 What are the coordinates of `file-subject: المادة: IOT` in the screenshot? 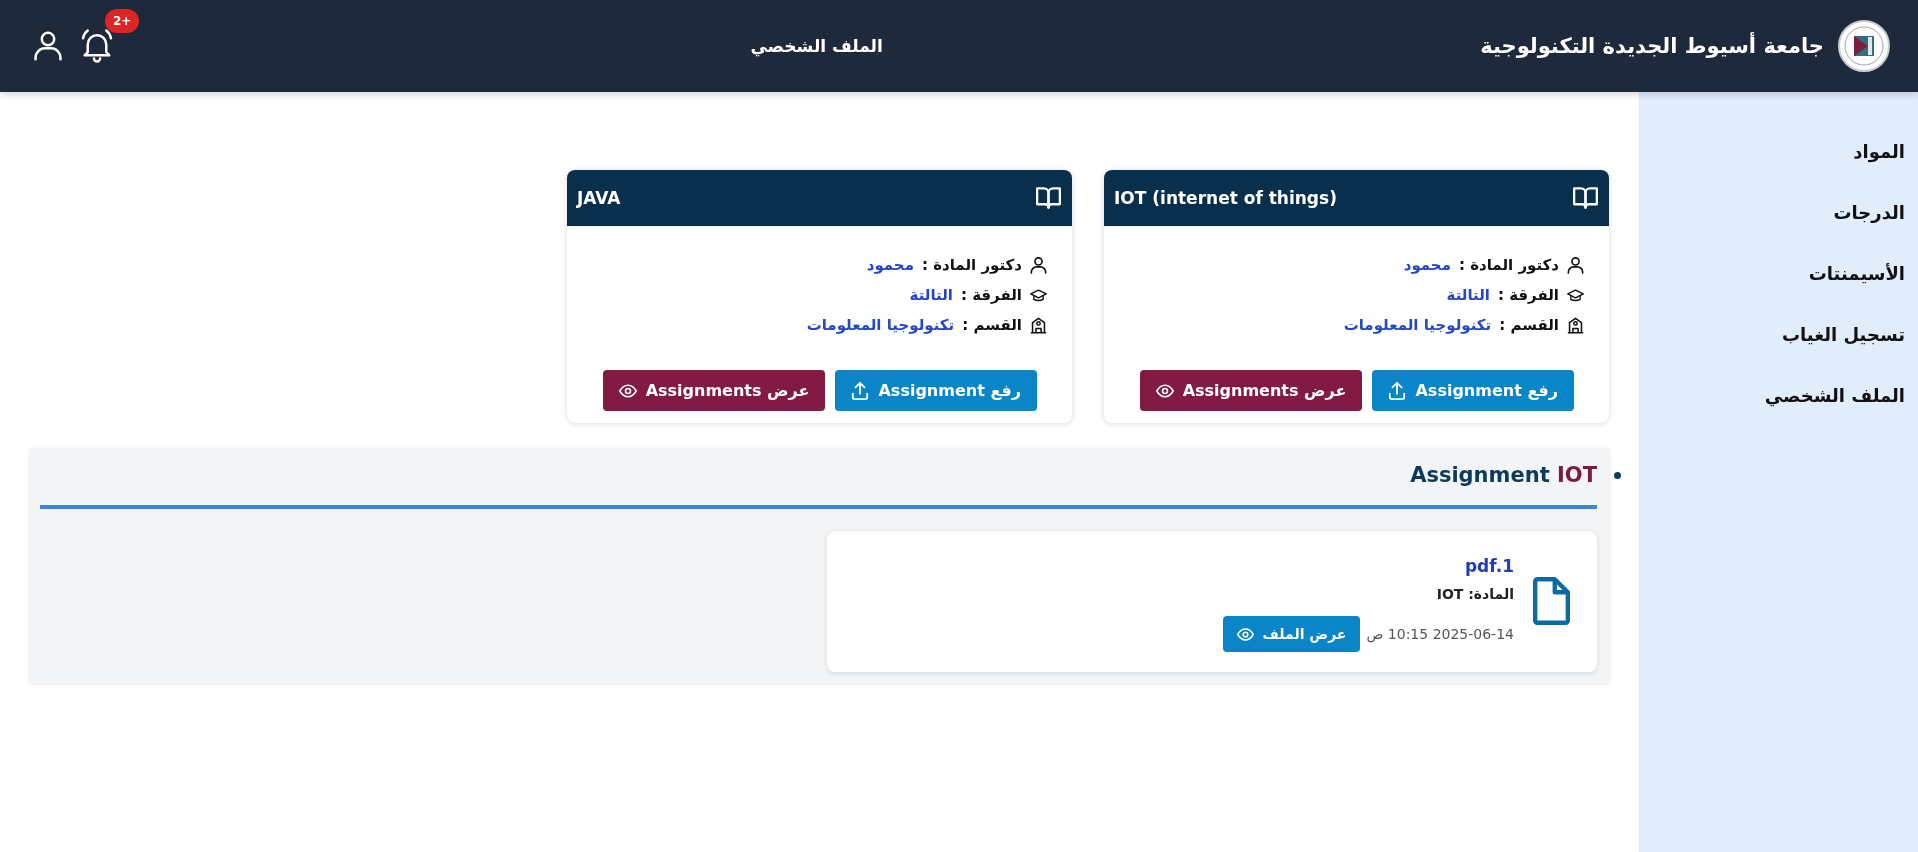 It's located at (1475, 594).